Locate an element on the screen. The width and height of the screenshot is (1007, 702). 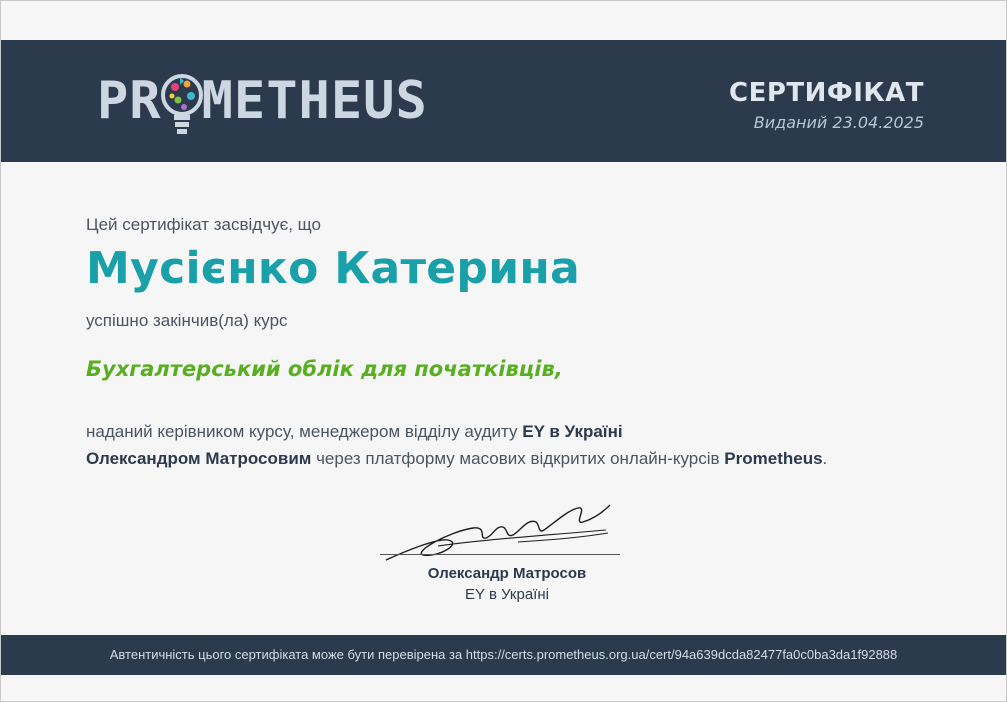
handwritten-signature is located at coordinates (498, 532).